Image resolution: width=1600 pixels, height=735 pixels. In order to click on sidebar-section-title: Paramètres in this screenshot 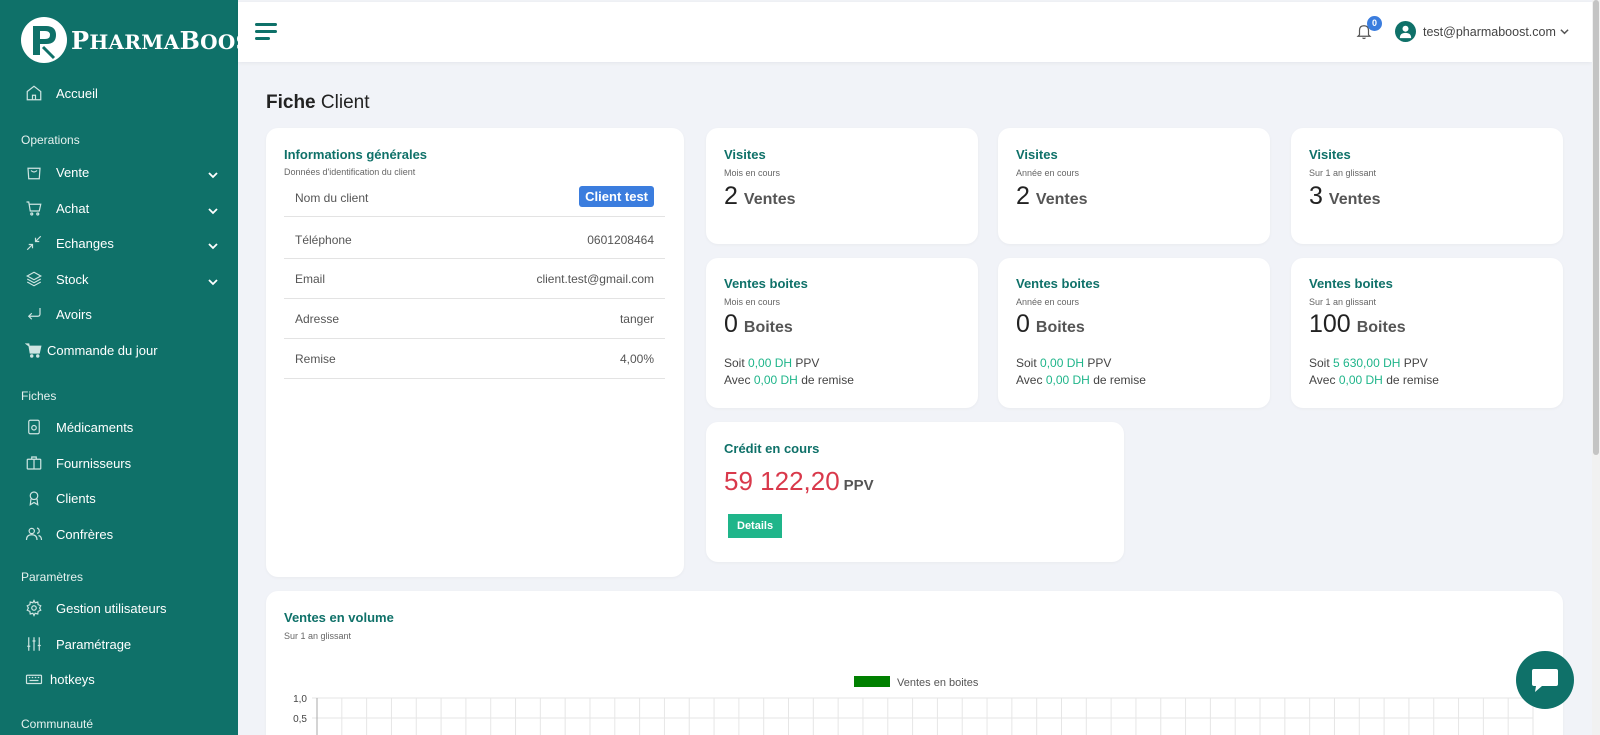, I will do `click(52, 577)`.